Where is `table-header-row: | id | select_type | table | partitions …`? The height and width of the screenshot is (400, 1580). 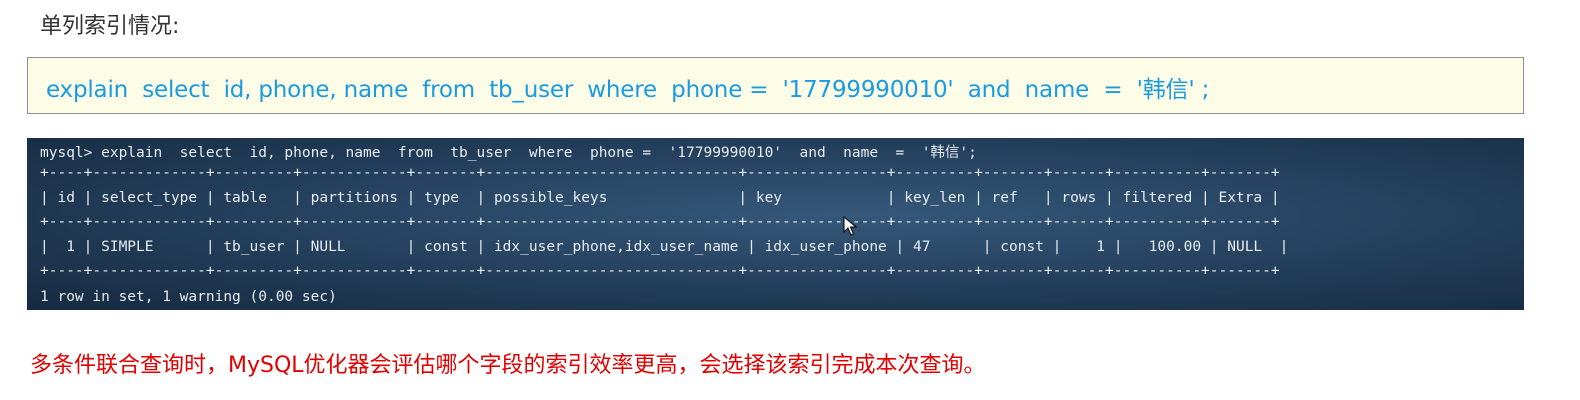 table-header-row: | id | select_type | table | partitions … is located at coordinates (660, 198).